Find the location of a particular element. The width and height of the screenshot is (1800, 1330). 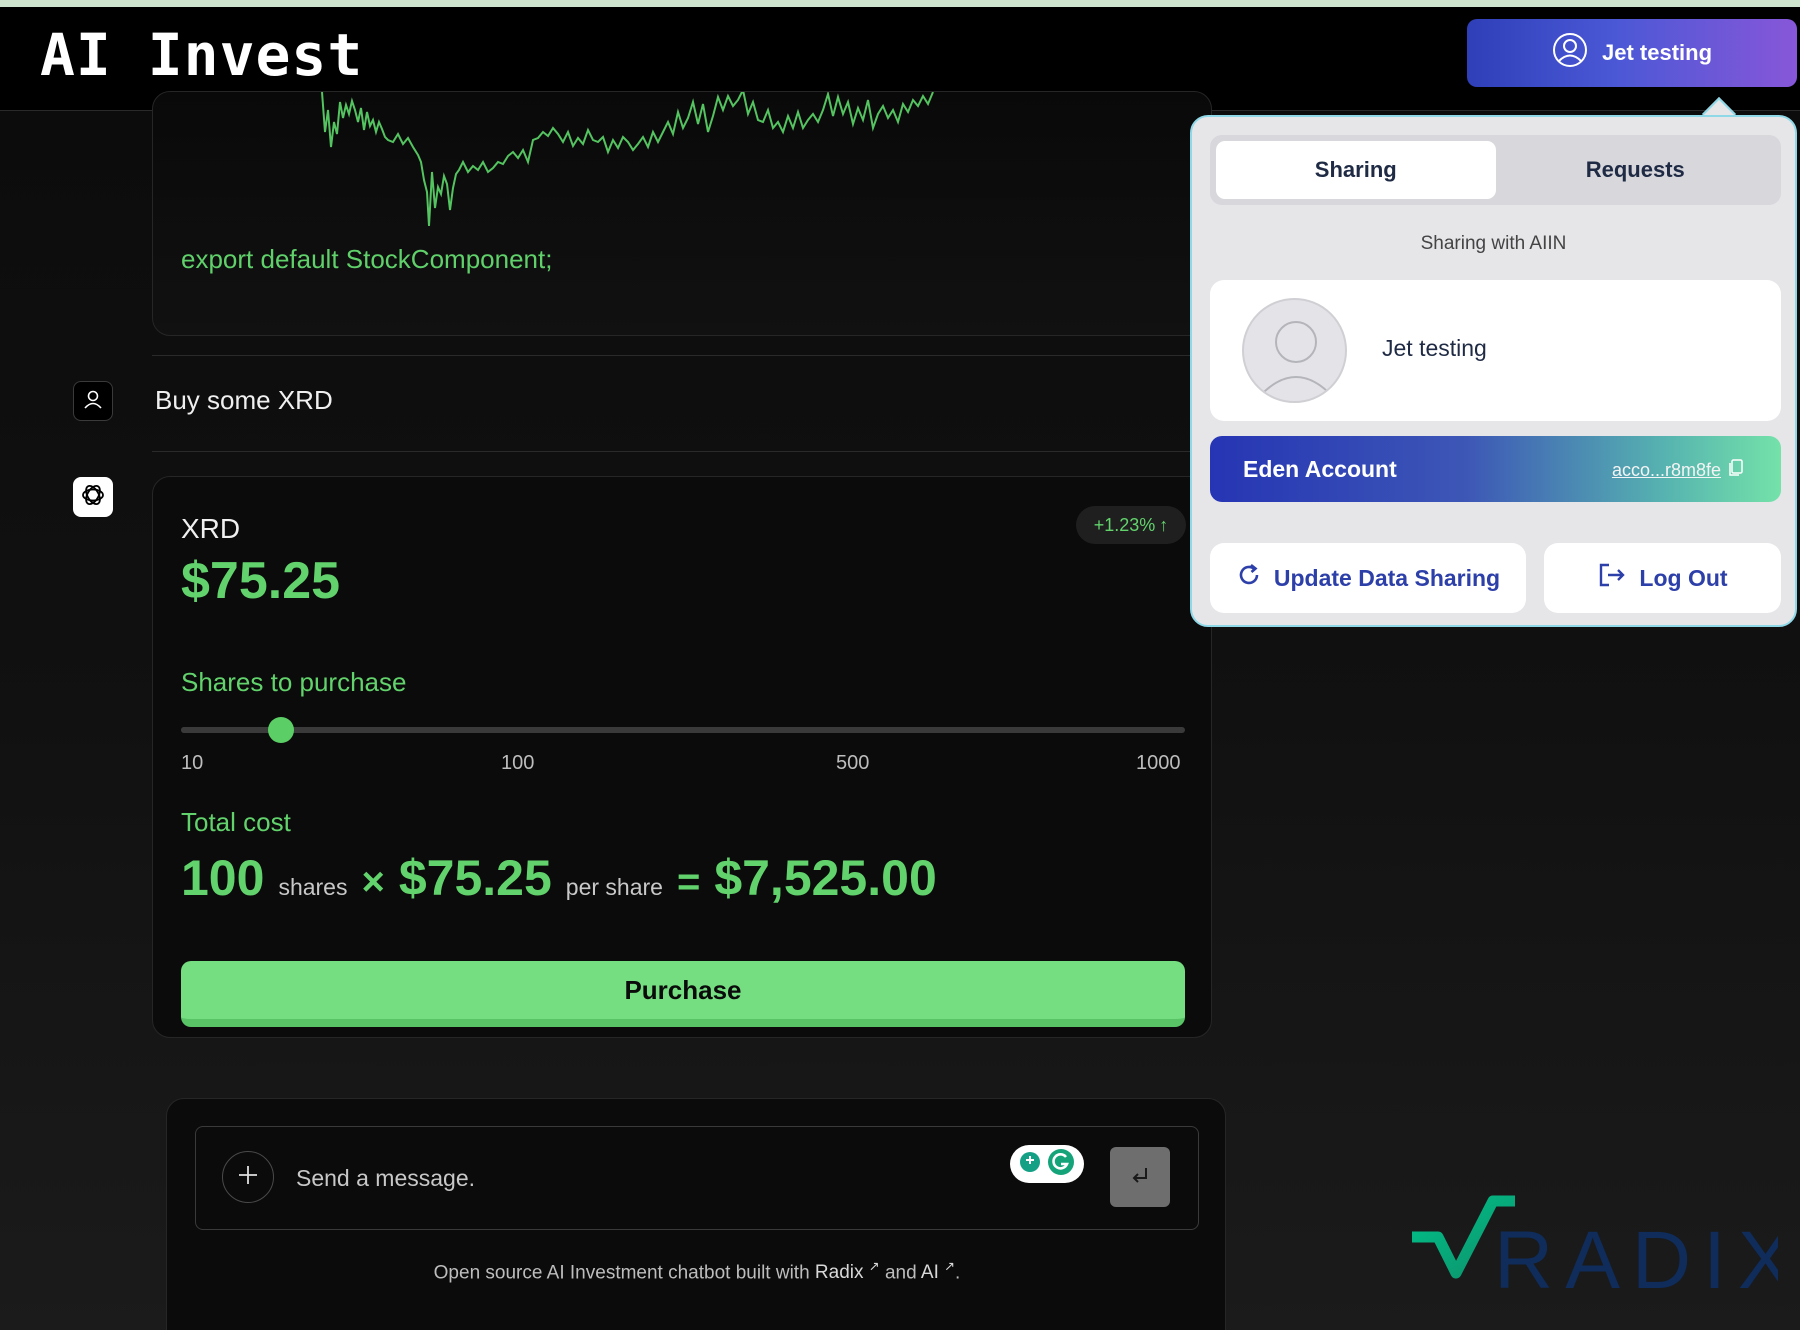

add-attachment-button is located at coordinates (248, 1177).